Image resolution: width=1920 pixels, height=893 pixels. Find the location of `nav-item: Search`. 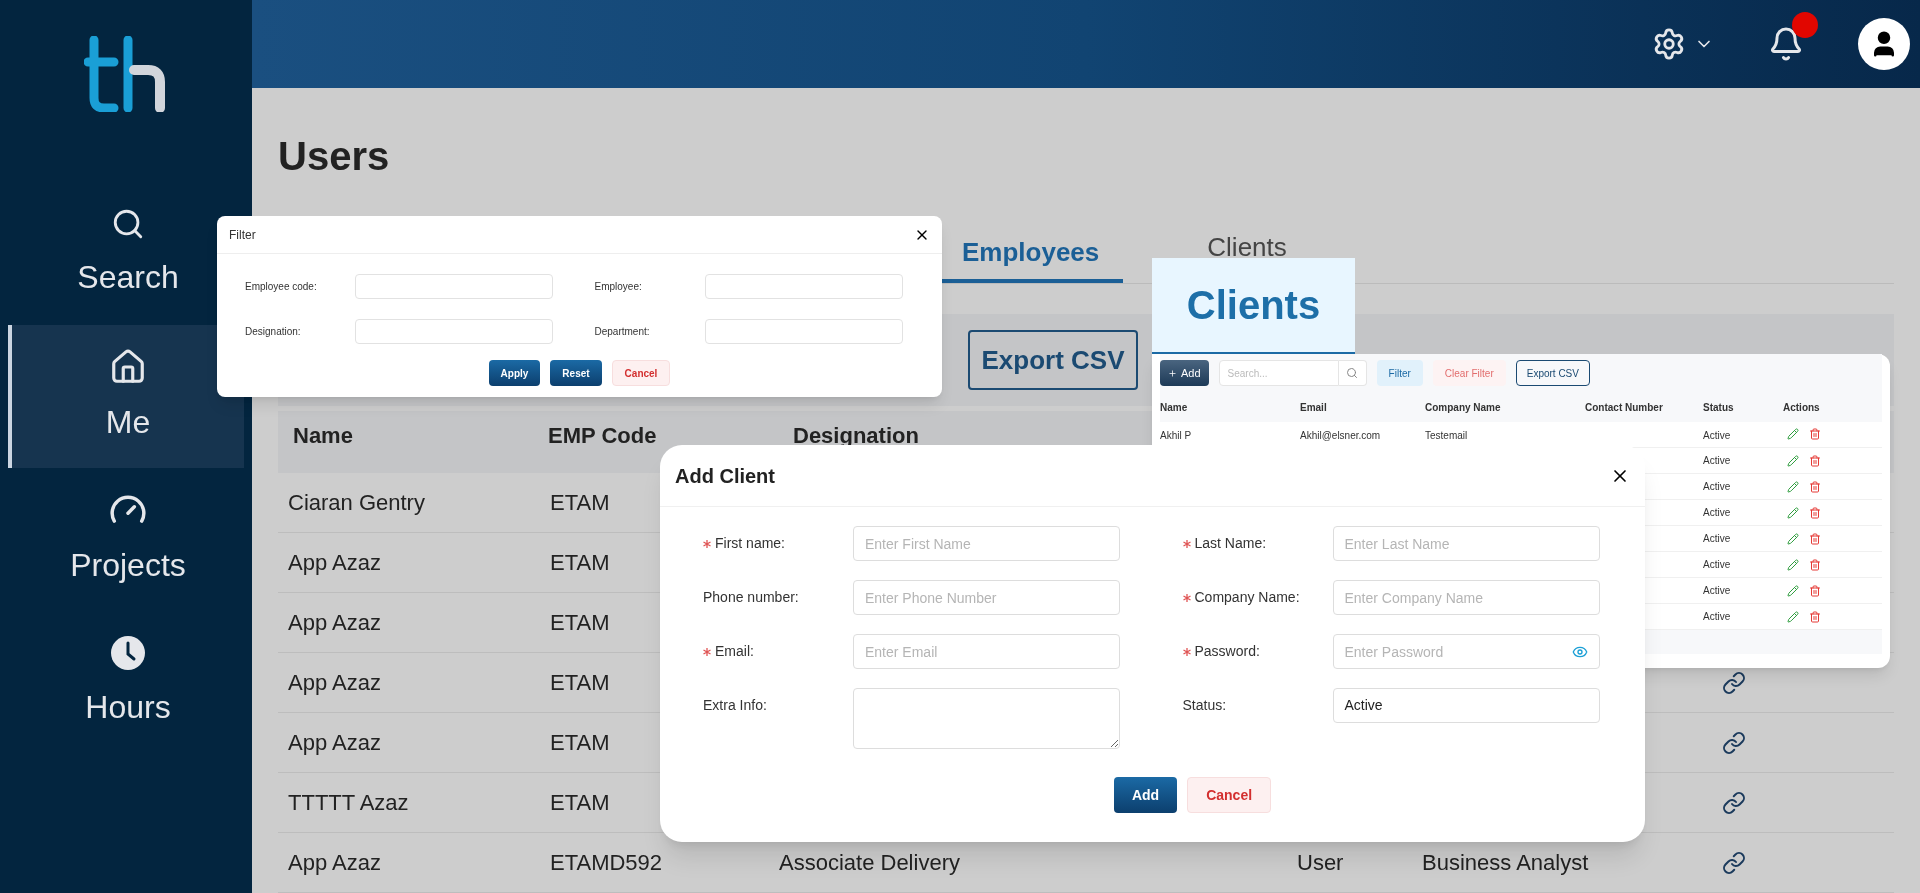

nav-item: Search is located at coordinates (128, 253).